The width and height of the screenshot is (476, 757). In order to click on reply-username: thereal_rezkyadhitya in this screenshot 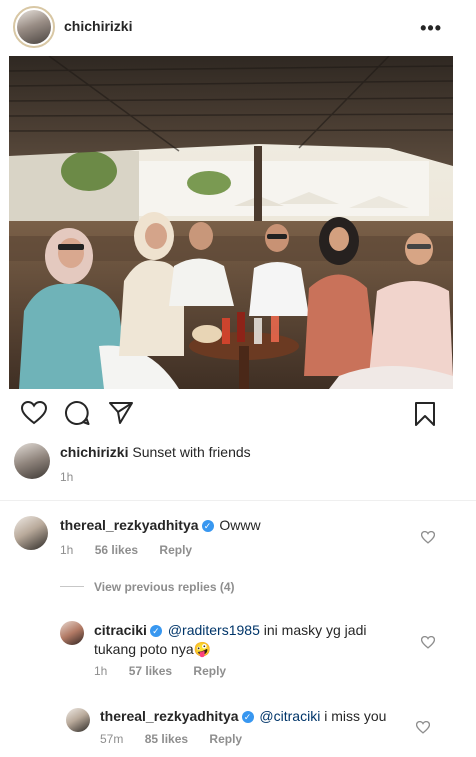, I will do `click(169, 716)`.